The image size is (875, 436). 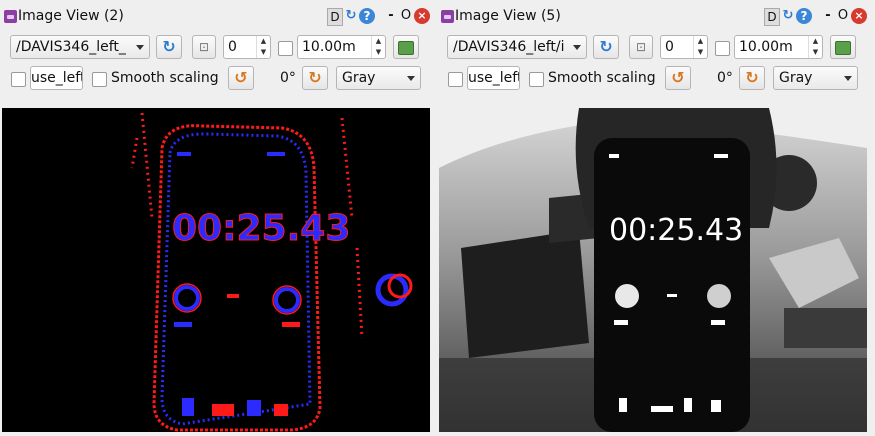 What do you see at coordinates (217, 48) in the screenshot?
I see `toolbar-row-1: /DAVIS346_left_ ↻ ⊡ 0 ▲ ▼ 10.00m ▲ ▼` at bounding box center [217, 48].